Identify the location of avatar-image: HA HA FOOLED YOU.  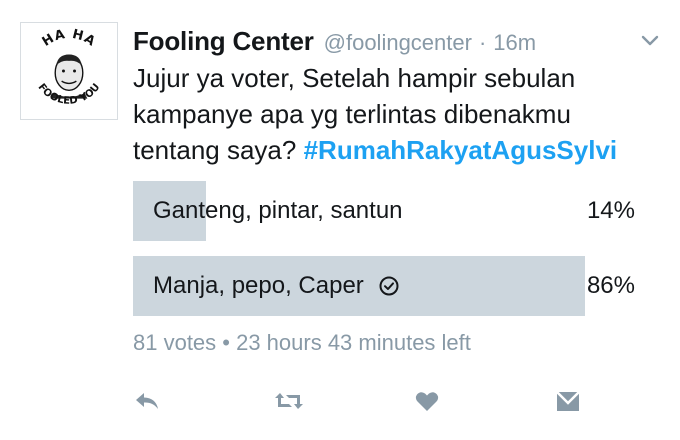
(69, 67).